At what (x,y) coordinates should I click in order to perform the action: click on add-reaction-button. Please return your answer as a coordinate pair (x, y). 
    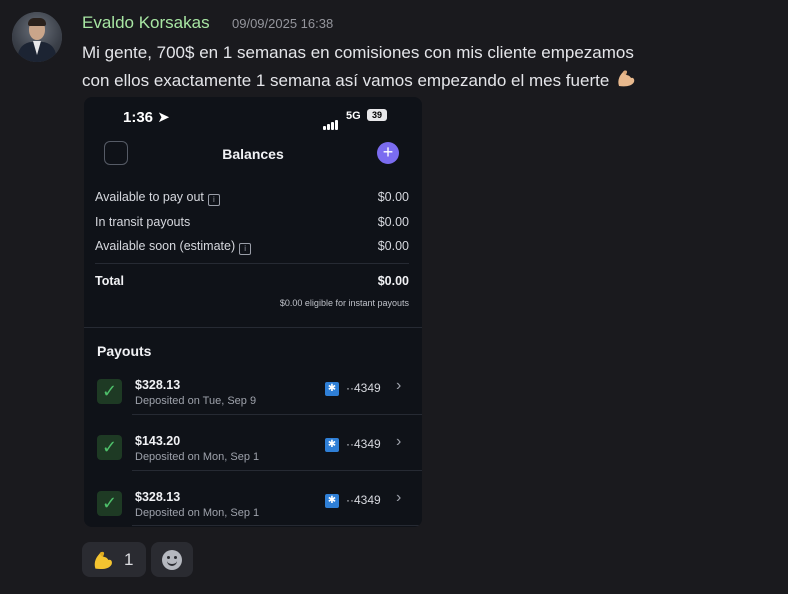
    Looking at the image, I should click on (172, 559).